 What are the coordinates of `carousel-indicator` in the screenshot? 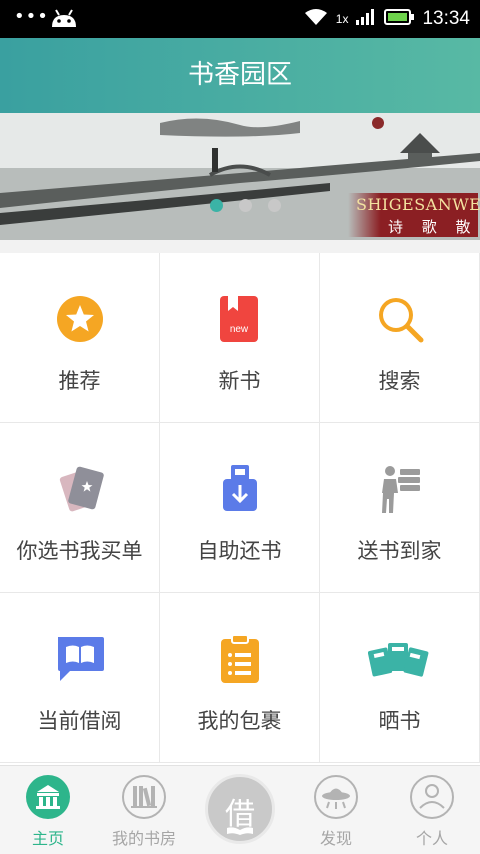 It's located at (245, 205).